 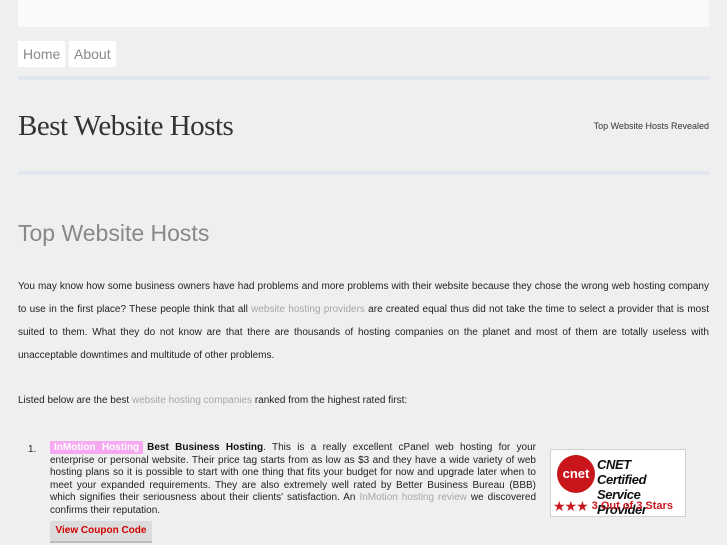 What do you see at coordinates (67, 54) in the screenshot?
I see `main-nav: Home About` at bounding box center [67, 54].